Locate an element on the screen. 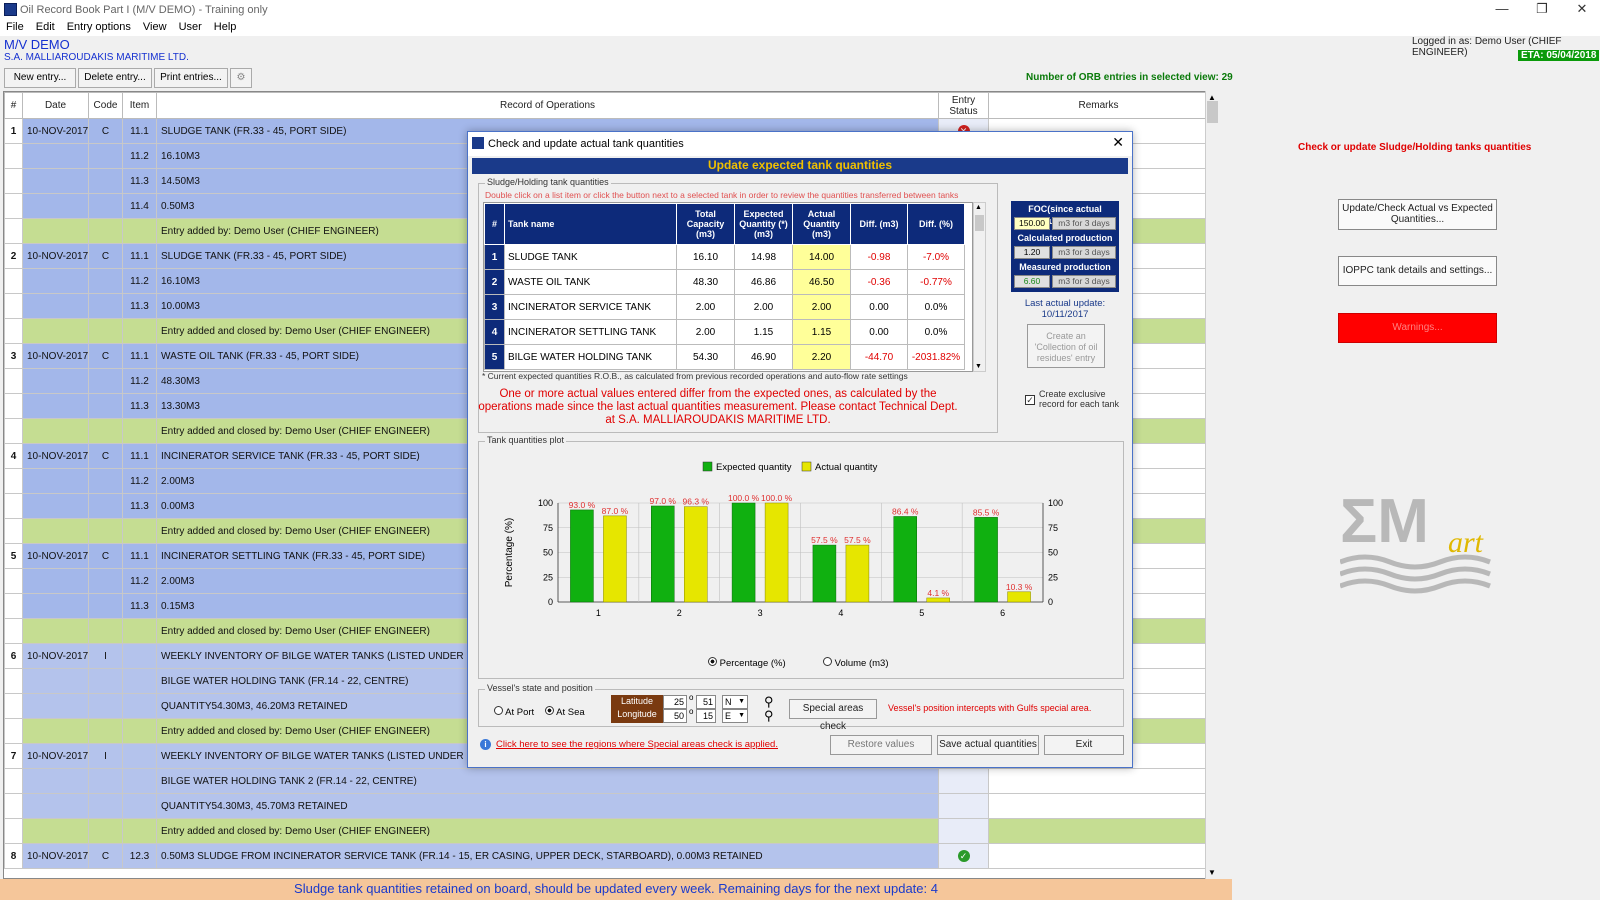 The image size is (1600, 900). menu-entry-options: Entry options is located at coordinates (99, 26).